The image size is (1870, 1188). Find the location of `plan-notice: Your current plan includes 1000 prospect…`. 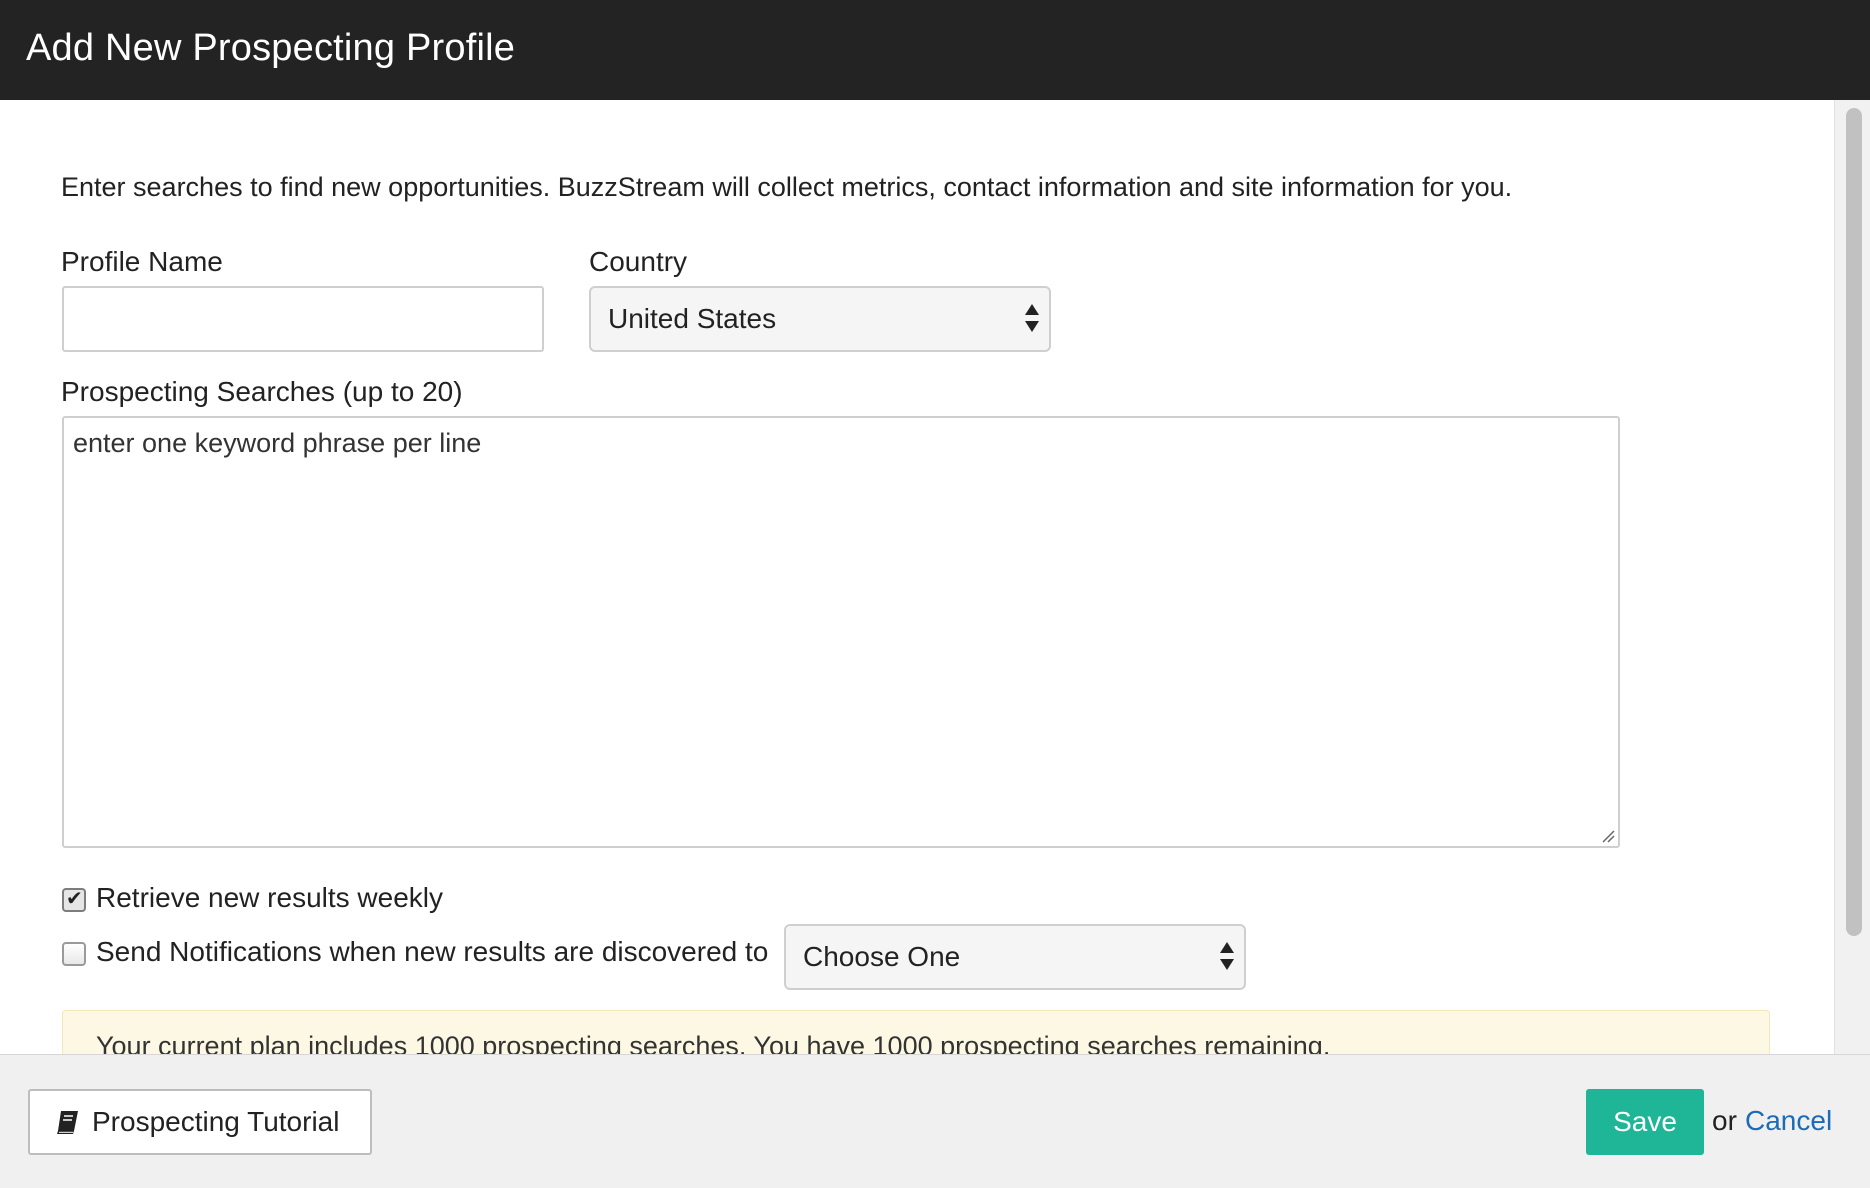

plan-notice: Your current plan includes 1000 prospect… is located at coordinates (916, 1032).